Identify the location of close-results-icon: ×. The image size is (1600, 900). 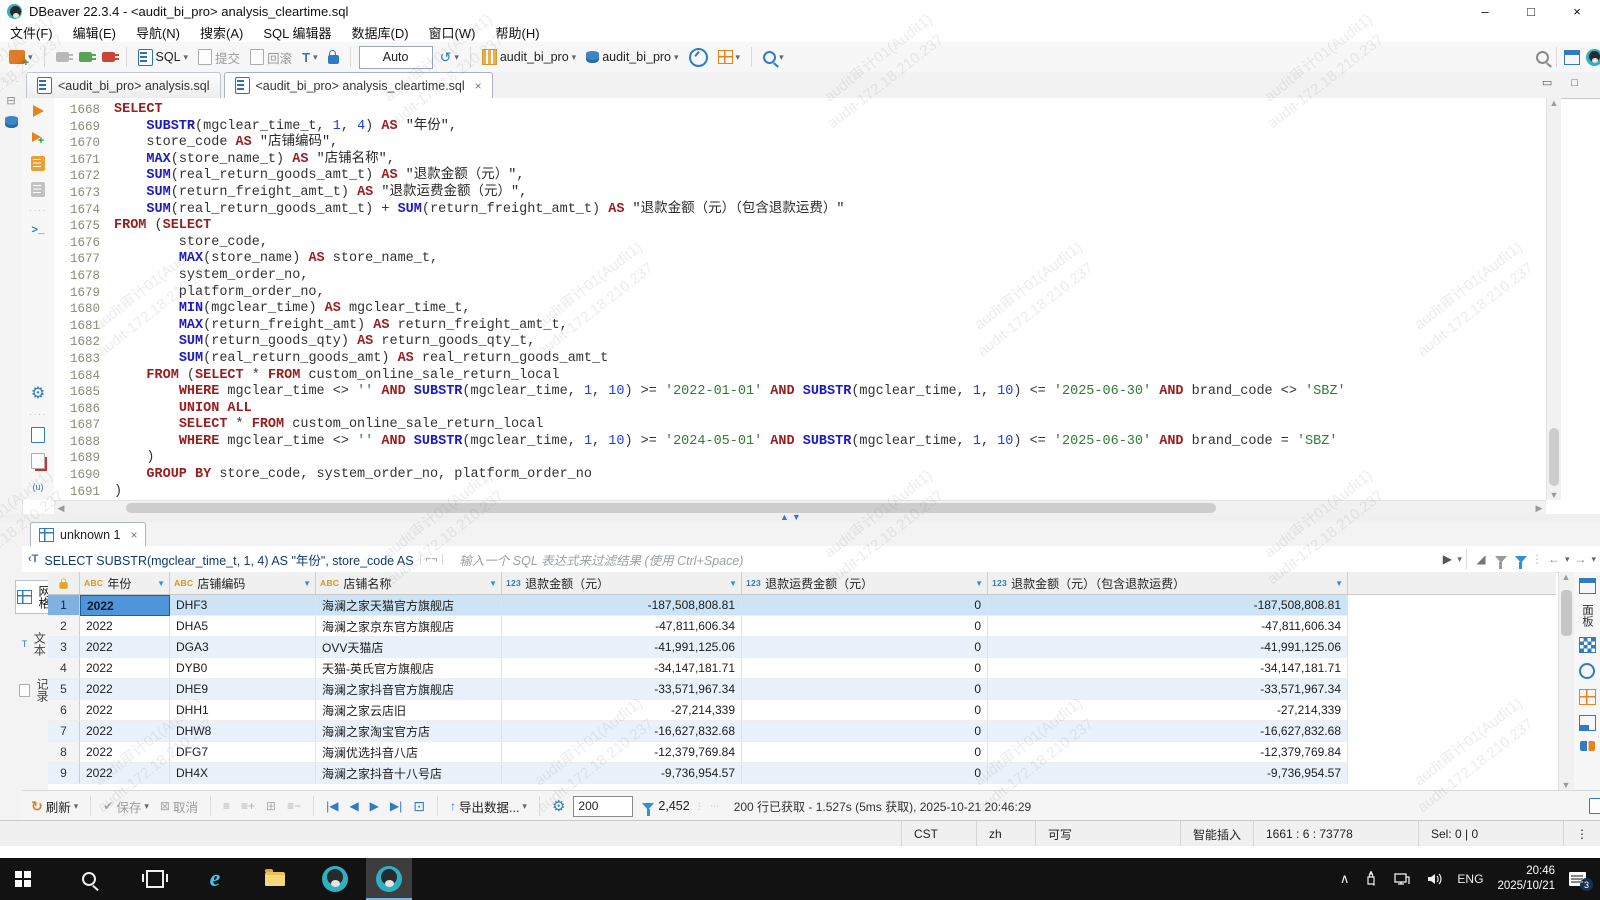
(133, 535).